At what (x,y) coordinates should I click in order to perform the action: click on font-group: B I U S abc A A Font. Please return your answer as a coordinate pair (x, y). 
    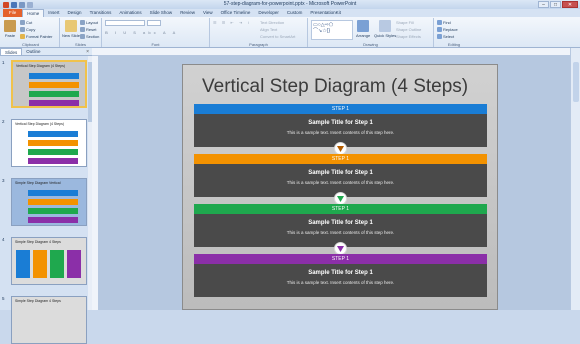
    Looking at the image, I should click on (156, 32).